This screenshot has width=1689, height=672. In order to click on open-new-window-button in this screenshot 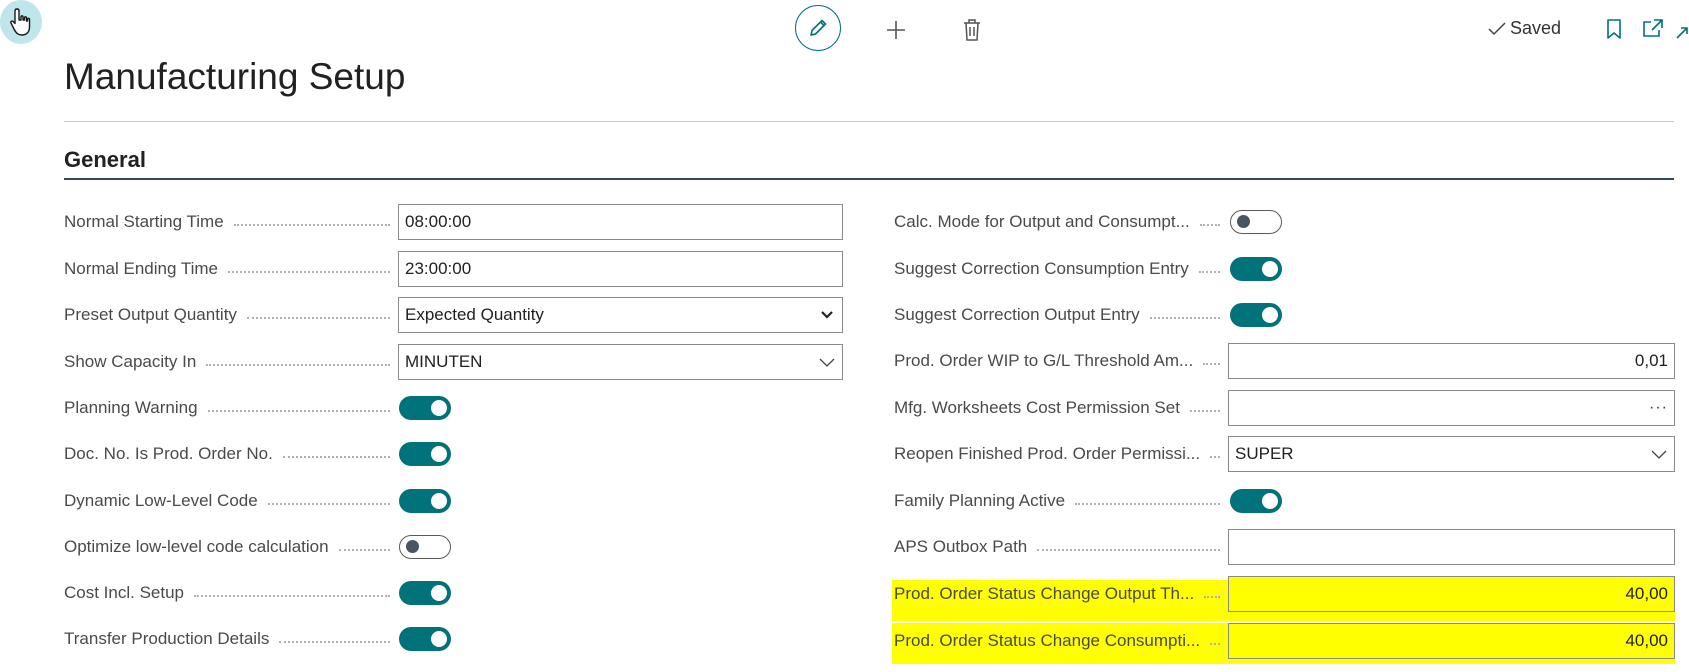, I will do `click(1653, 29)`.